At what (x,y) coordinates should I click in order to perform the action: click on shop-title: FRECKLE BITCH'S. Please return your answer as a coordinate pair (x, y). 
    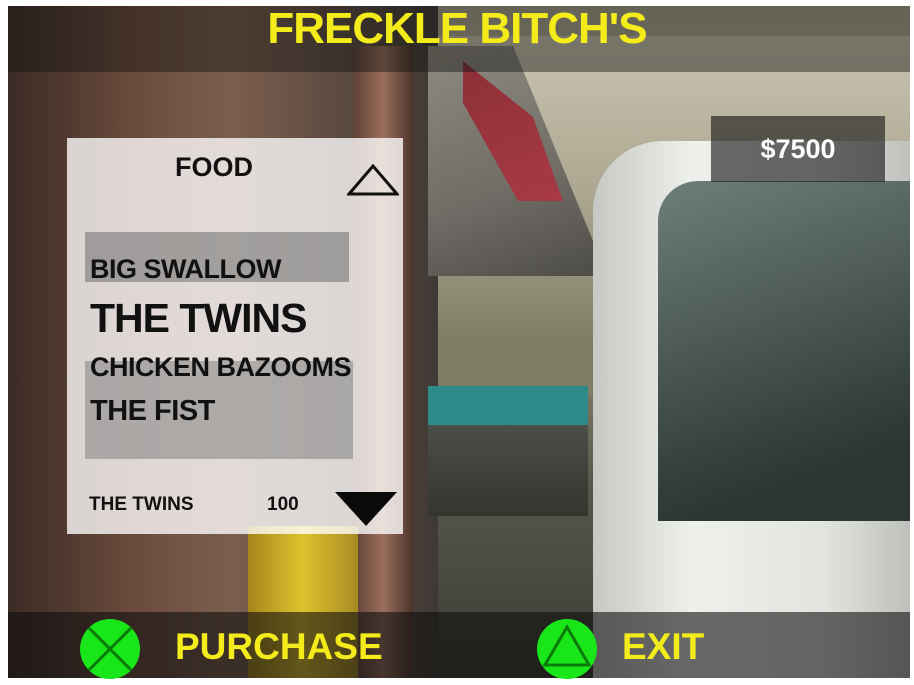
    Looking at the image, I should click on (457, 28).